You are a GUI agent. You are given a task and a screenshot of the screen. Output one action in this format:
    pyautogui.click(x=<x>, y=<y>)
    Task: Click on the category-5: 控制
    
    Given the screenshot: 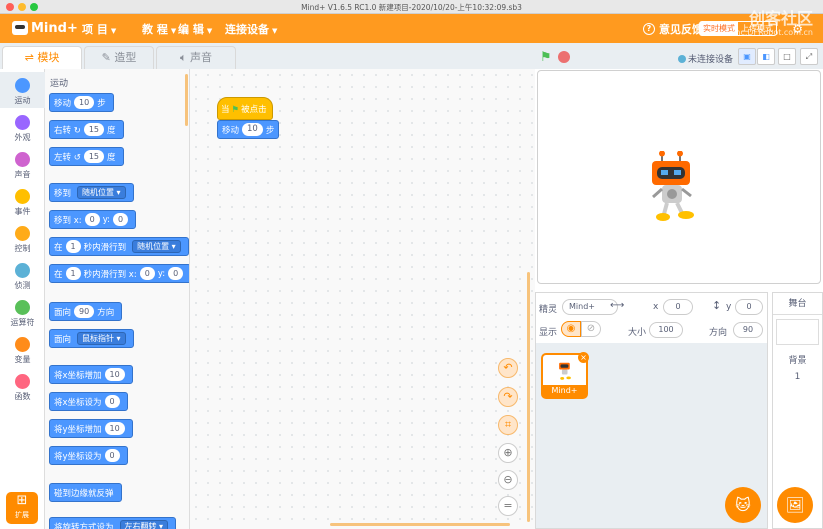 What is the action you would take?
    pyautogui.click(x=22, y=238)
    